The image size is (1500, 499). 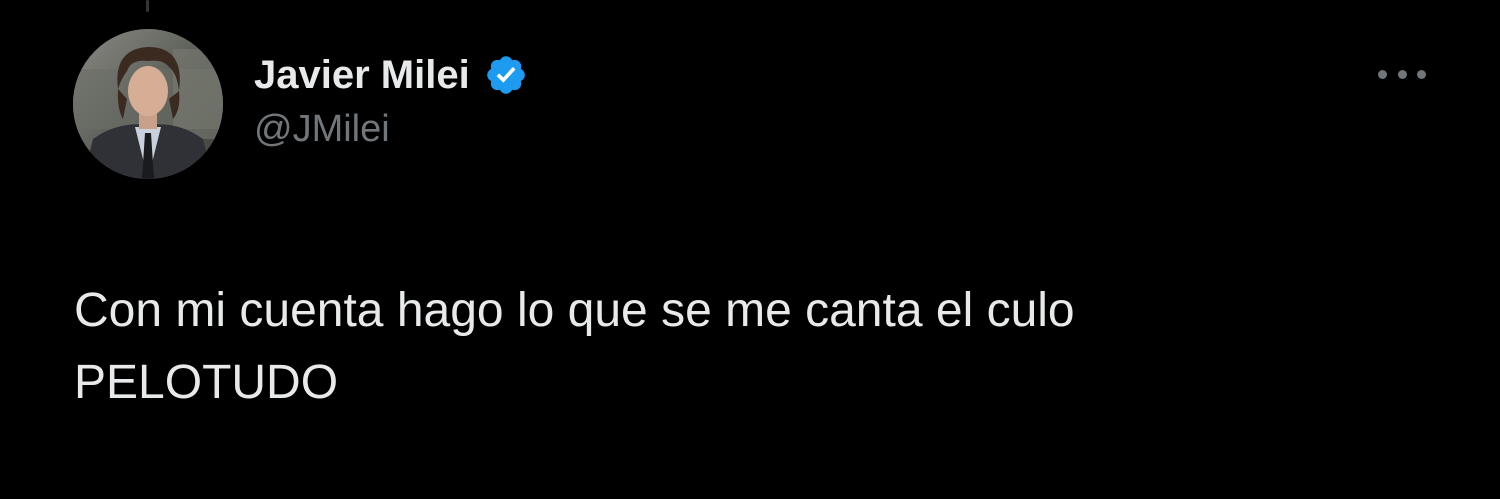 What do you see at coordinates (506, 75) in the screenshot?
I see `verified-badge-icon` at bounding box center [506, 75].